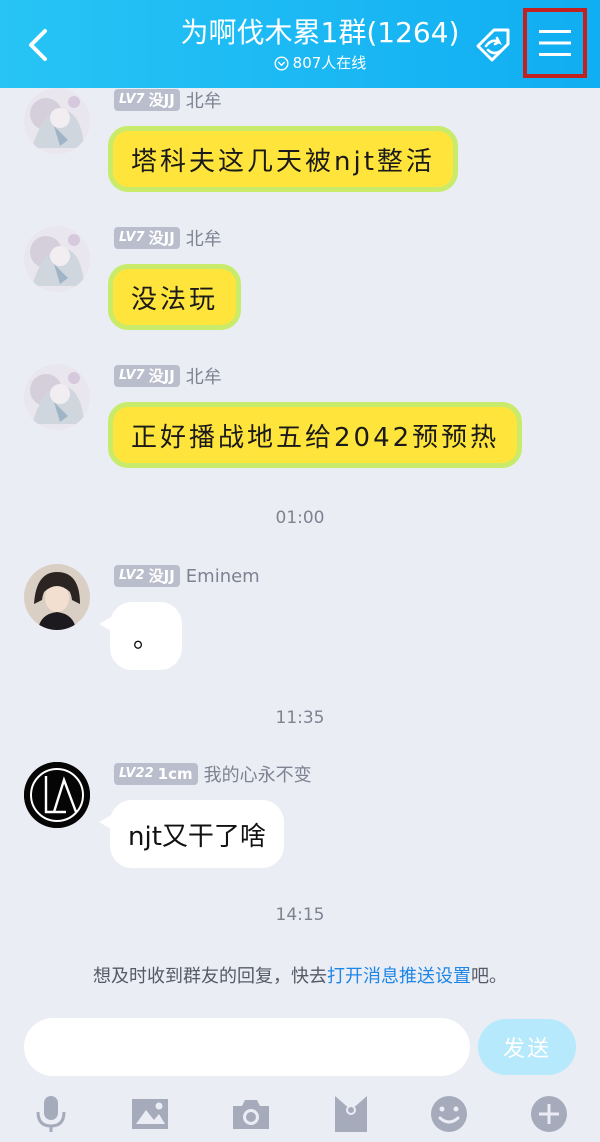 Image resolution: width=600 pixels, height=1142 pixels. I want to click on camera-button, so click(251, 1114).